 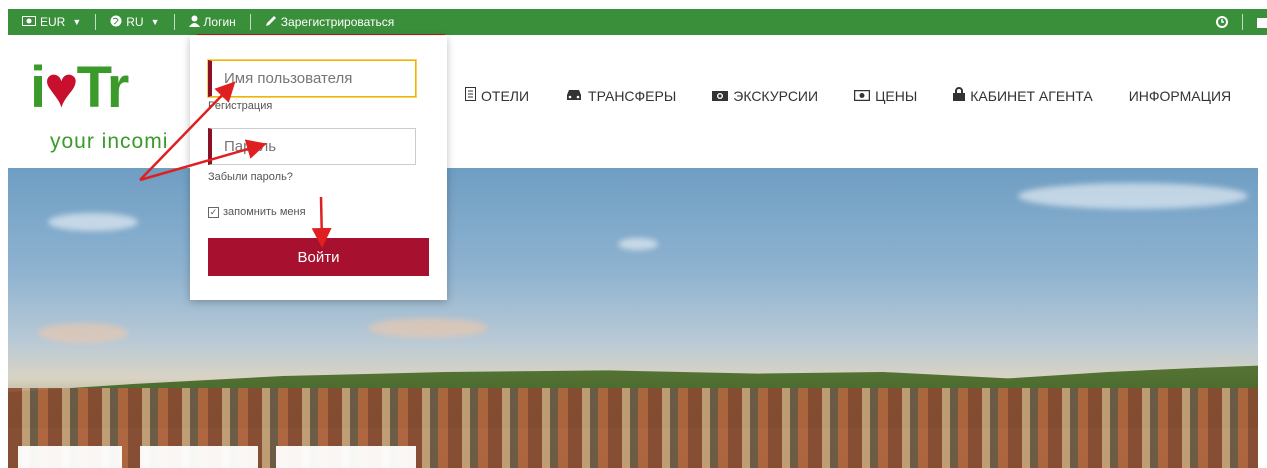 What do you see at coordinates (321, 222) in the screenshot?
I see `arrow-to-login-button` at bounding box center [321, 222].